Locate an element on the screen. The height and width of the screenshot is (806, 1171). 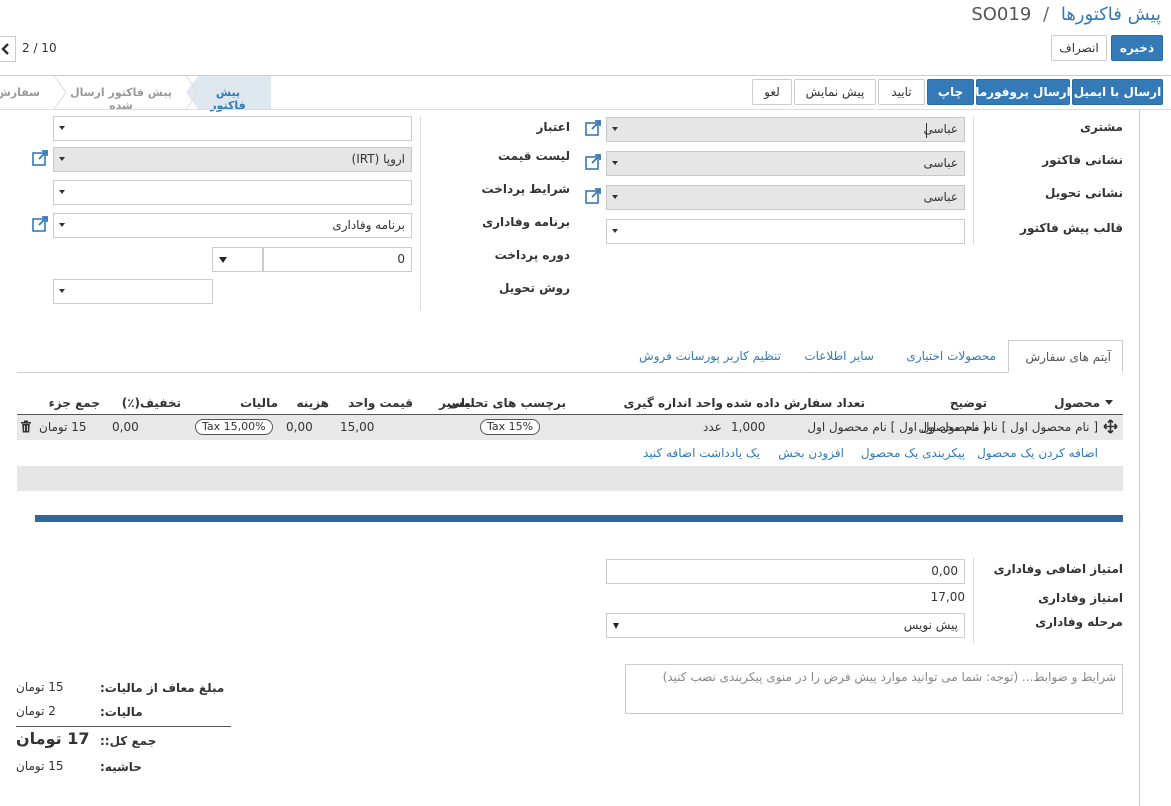
taxes-label: مالیات: is located at coordinates (121, 712).